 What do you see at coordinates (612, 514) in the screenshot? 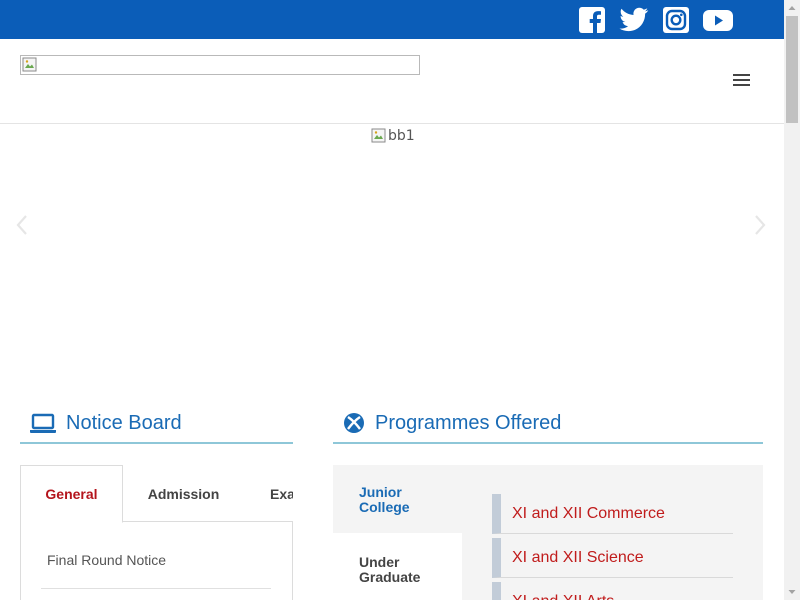
I see `course-item-commerce: XI and XII Commerce` at bounding box center [612, 514].